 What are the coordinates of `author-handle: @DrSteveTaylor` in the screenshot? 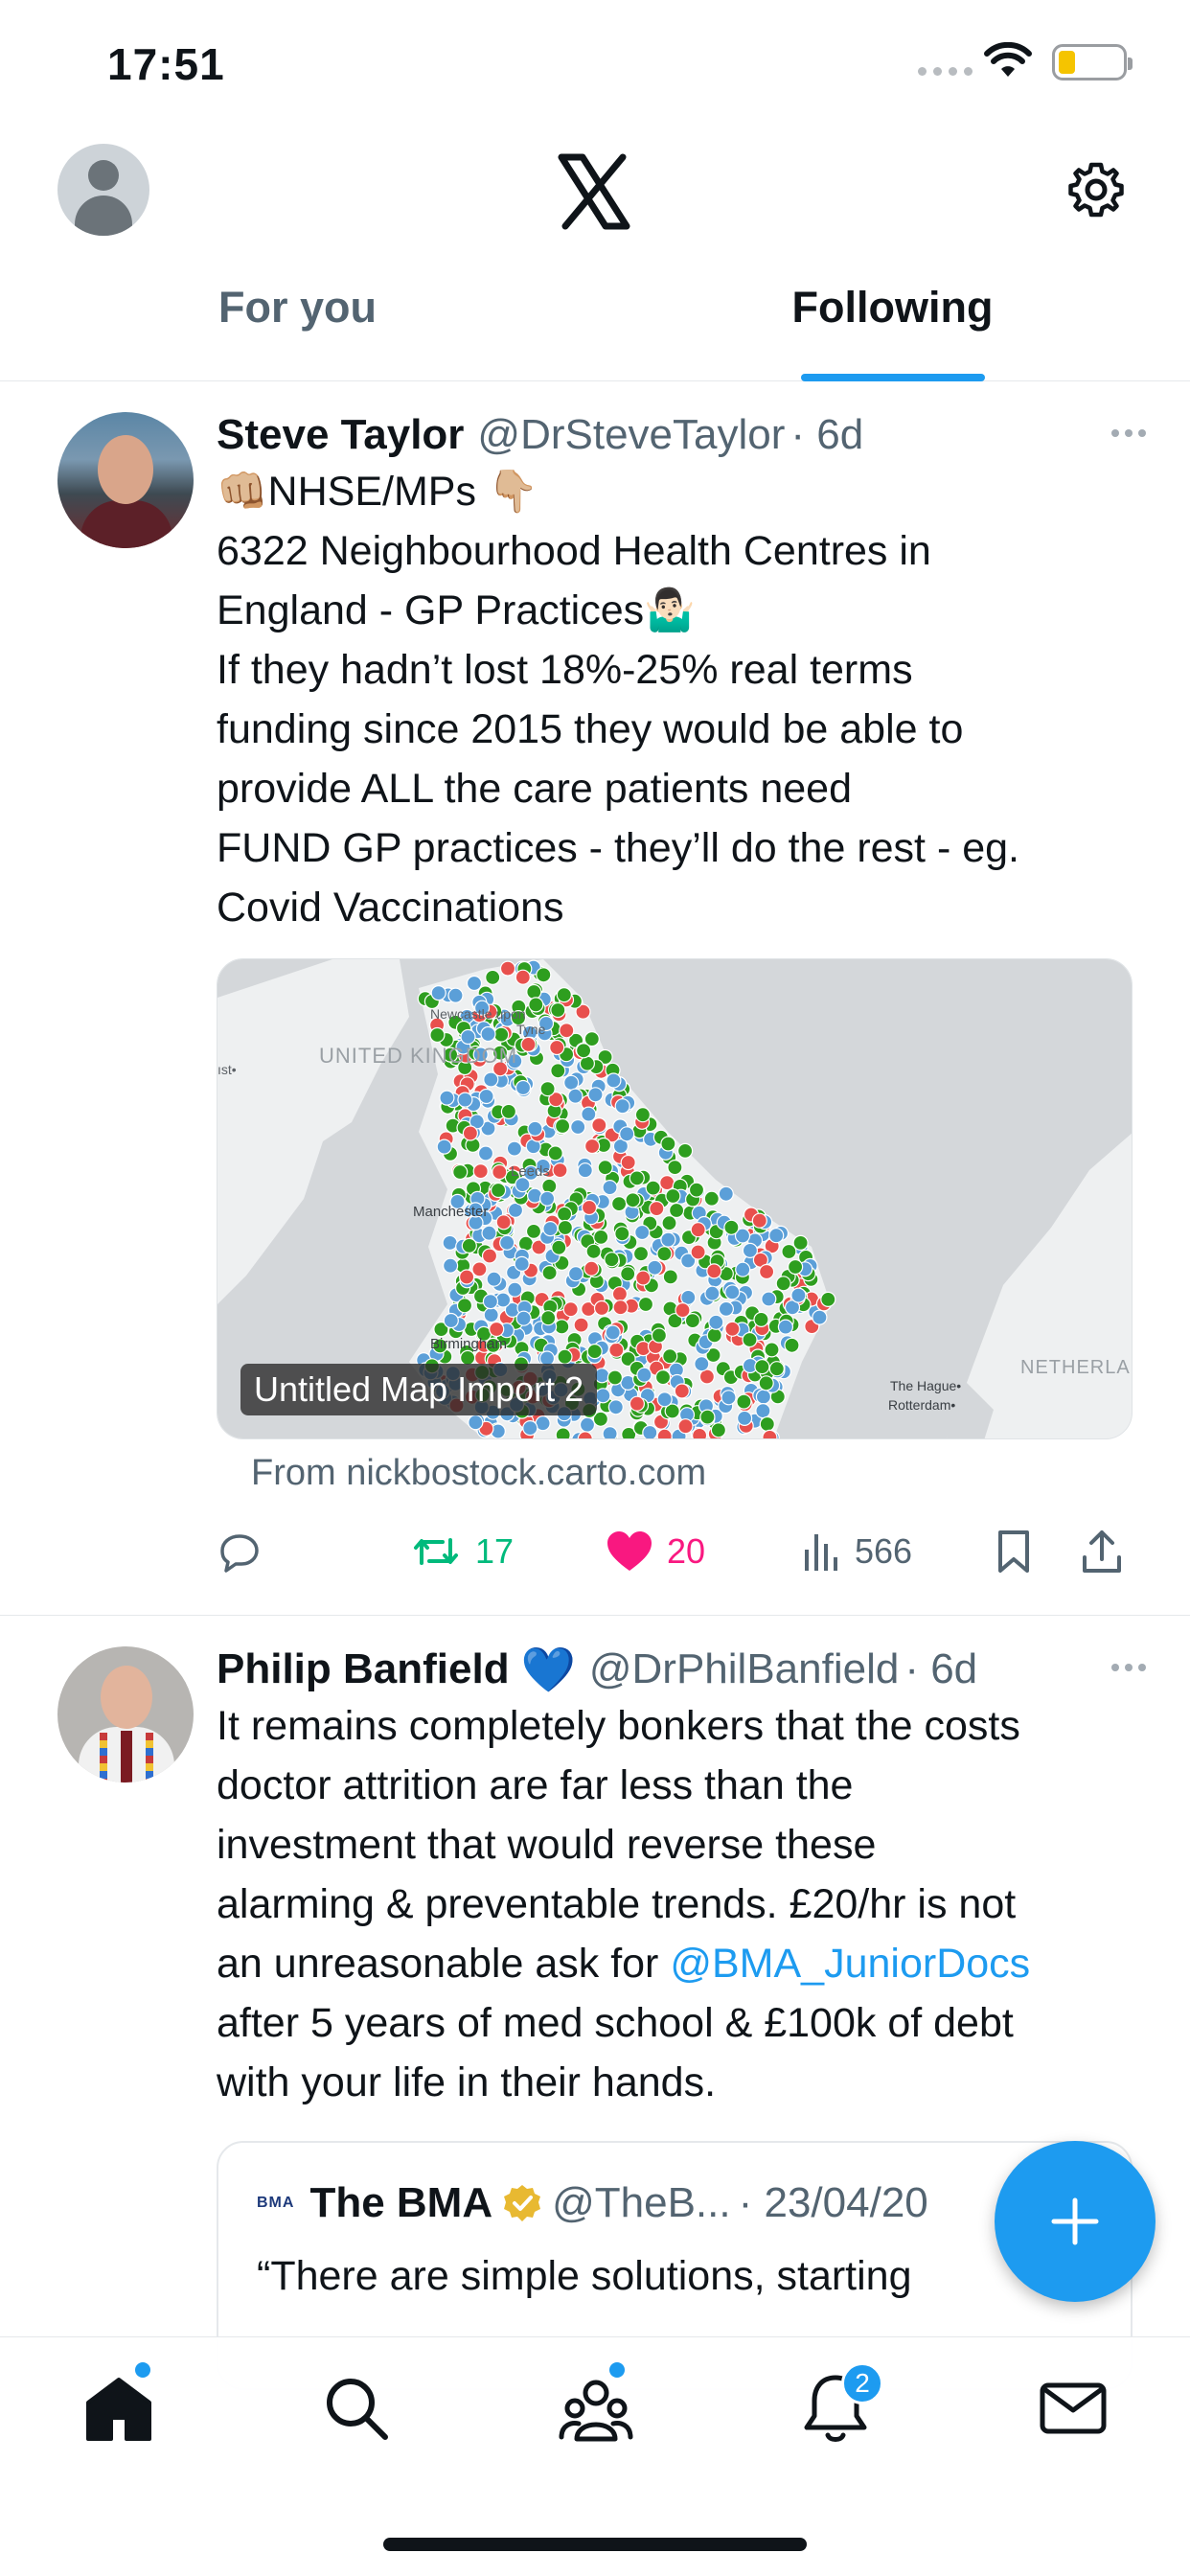 It's located at (631, 435).